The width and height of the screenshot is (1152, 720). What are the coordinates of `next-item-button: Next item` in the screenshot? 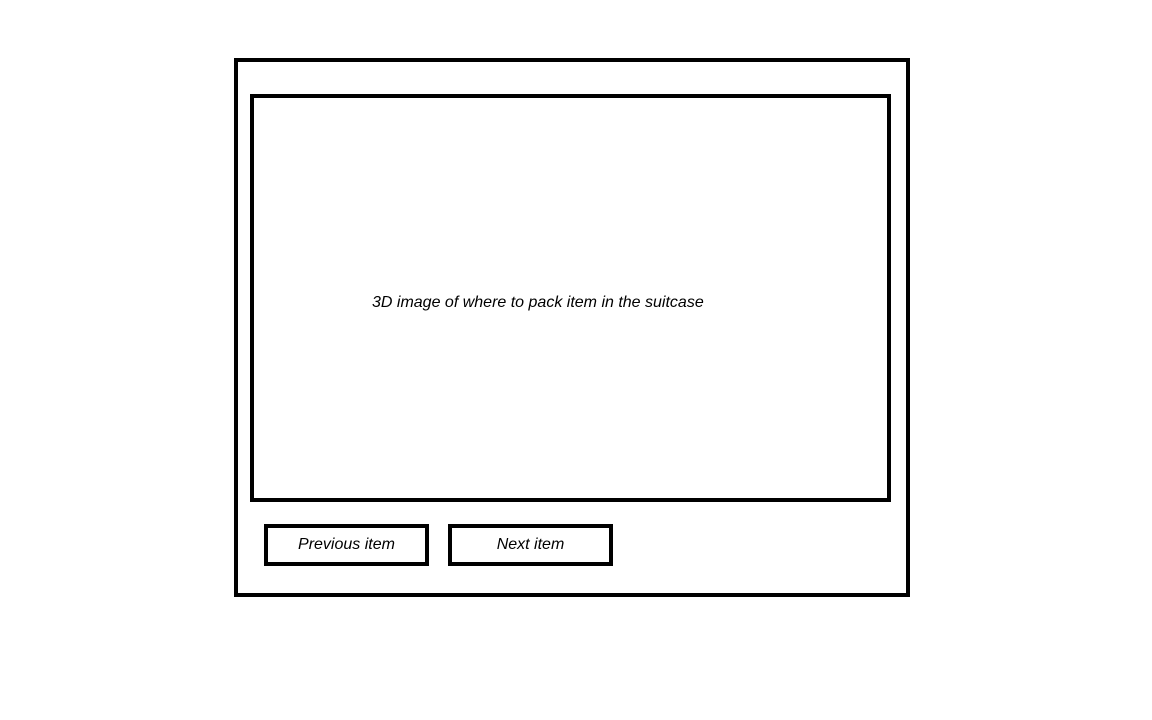 It's located at (530, 545).